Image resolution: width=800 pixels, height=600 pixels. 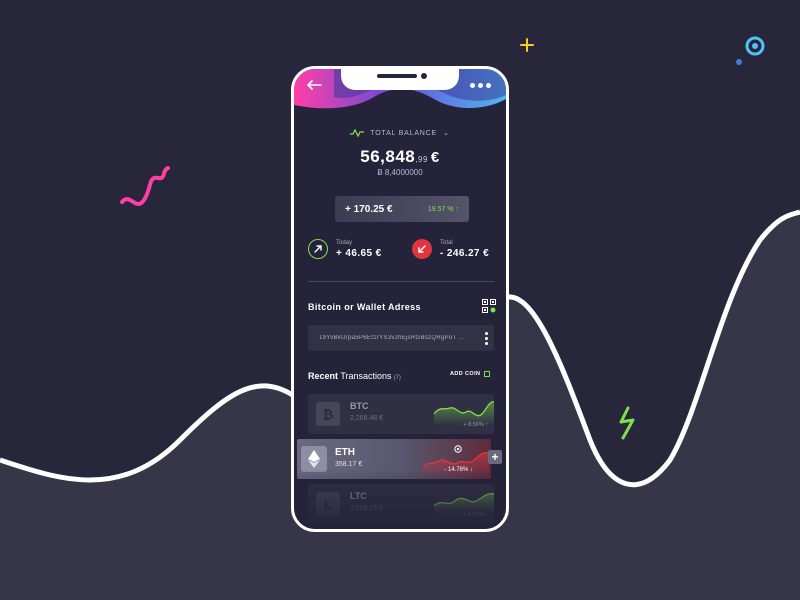 I want to click on today-value: + 46.65 €, so click(x=359, y=253).